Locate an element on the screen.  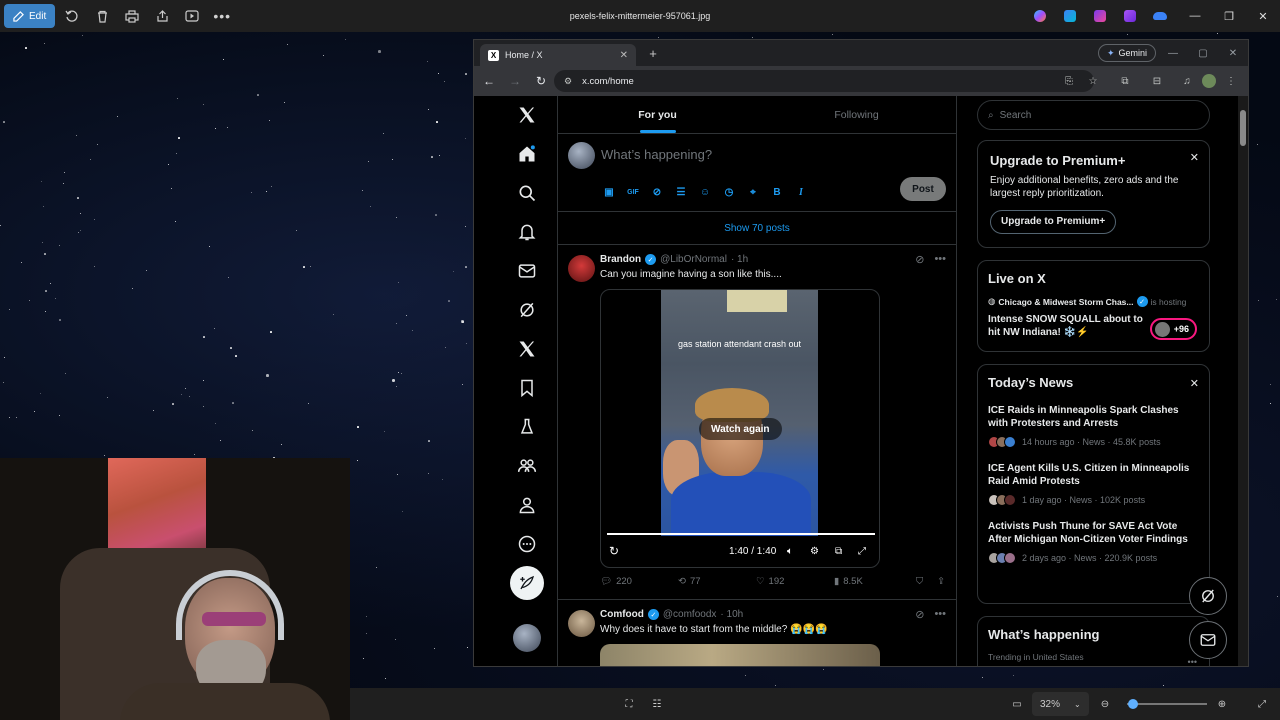
premium-x-icon is located at coordinates (527, 349).